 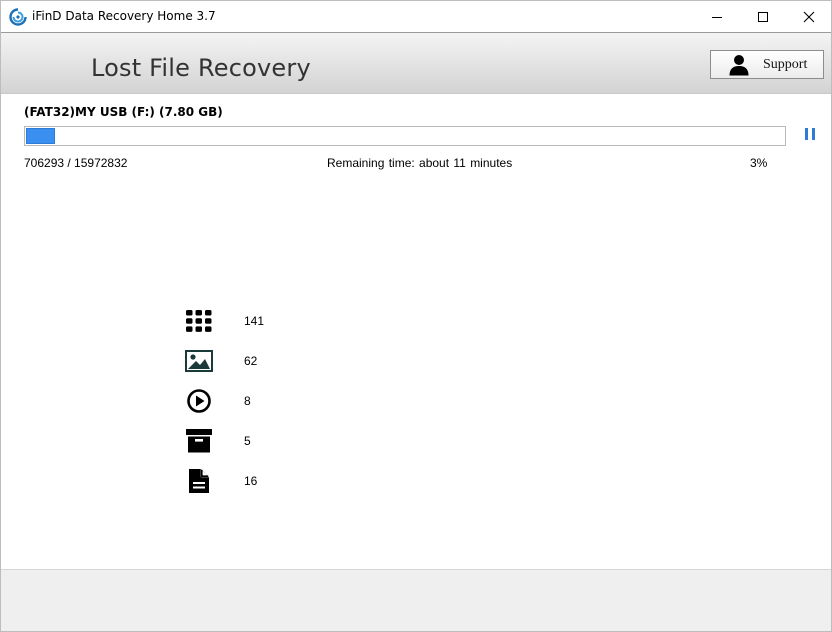 What do you see at coordinates (251, 361) in the screenshot?
I see `category-count: 62` at bounding box center [251, 361].